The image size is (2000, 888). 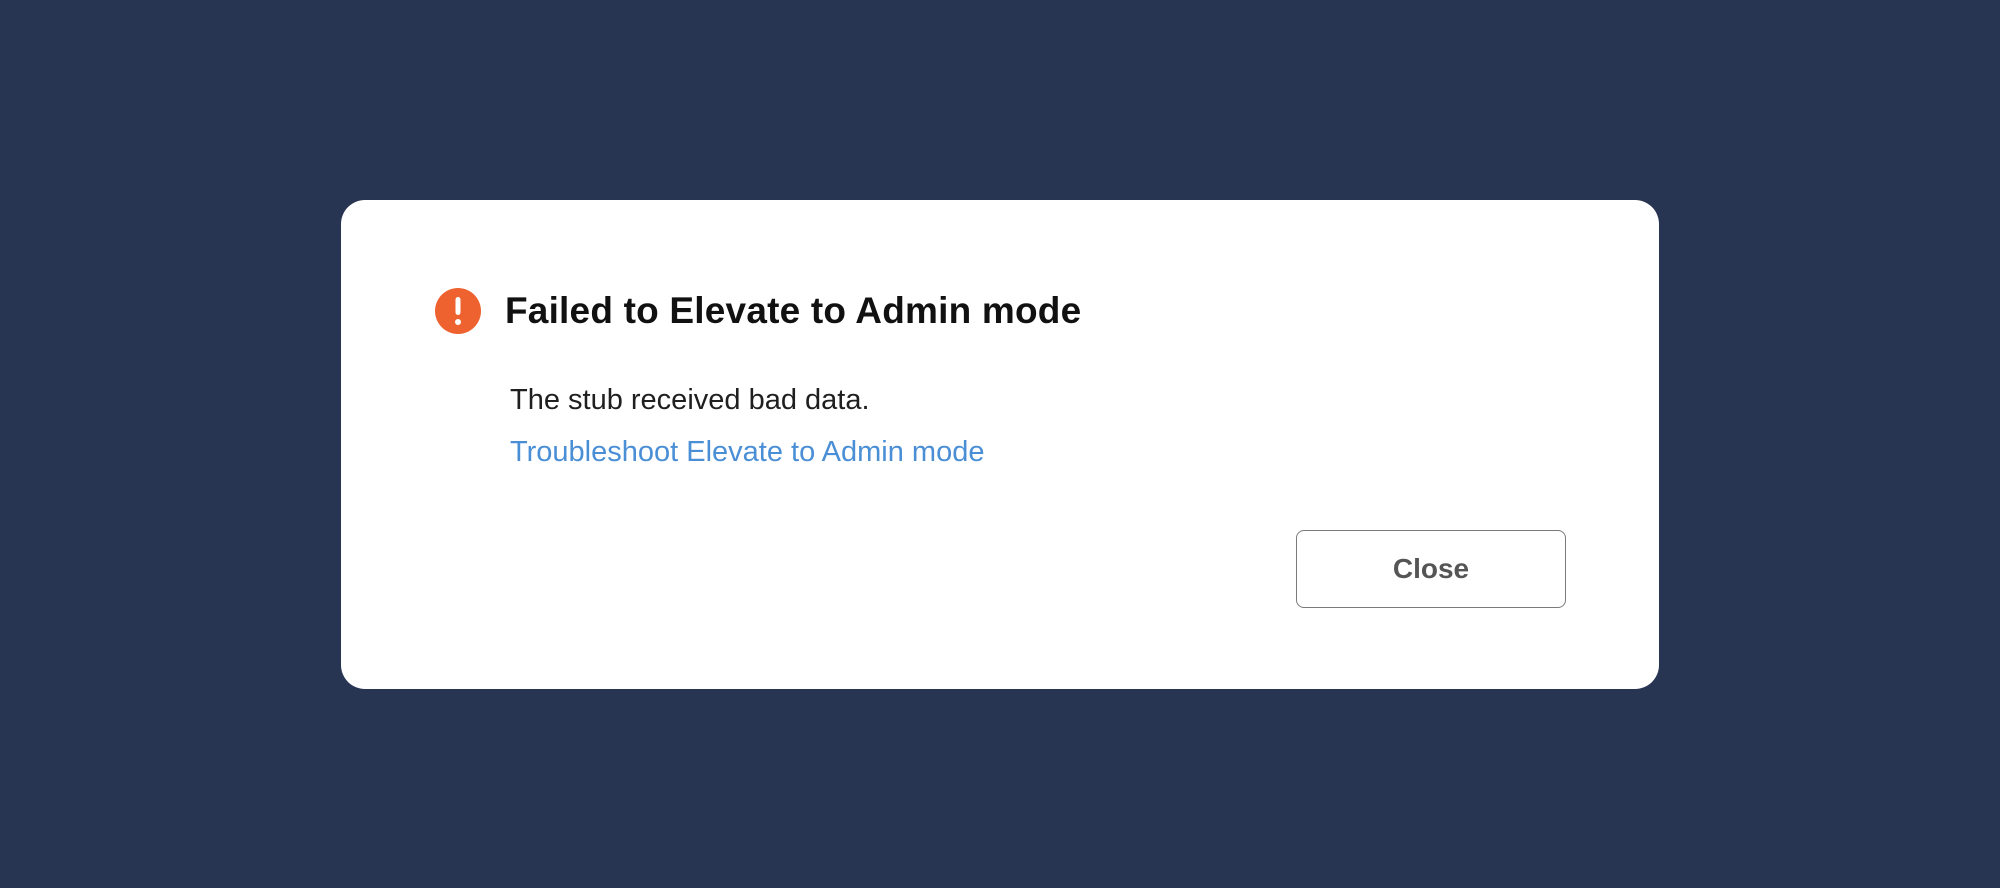 What do you see at coordinates (1431, 569) in the screenshot?
I see `close-button: Close` at bounding box center [1431, 569].